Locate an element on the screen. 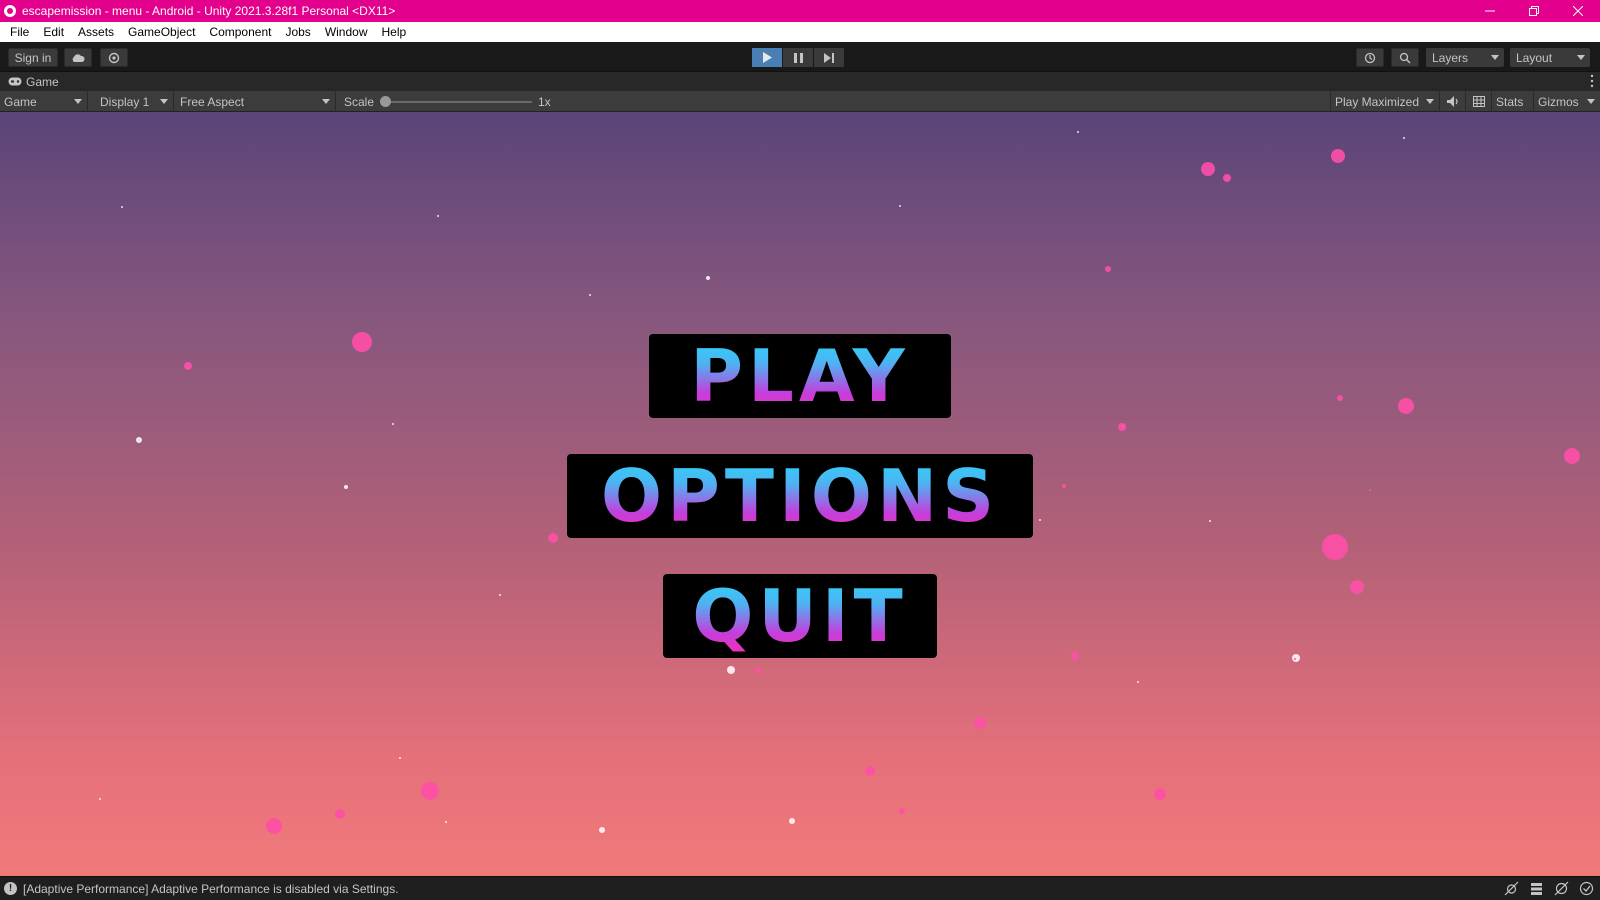 The image size is (1600, 900). sign-in-button: Sign in is located at coordinates (33, 57).